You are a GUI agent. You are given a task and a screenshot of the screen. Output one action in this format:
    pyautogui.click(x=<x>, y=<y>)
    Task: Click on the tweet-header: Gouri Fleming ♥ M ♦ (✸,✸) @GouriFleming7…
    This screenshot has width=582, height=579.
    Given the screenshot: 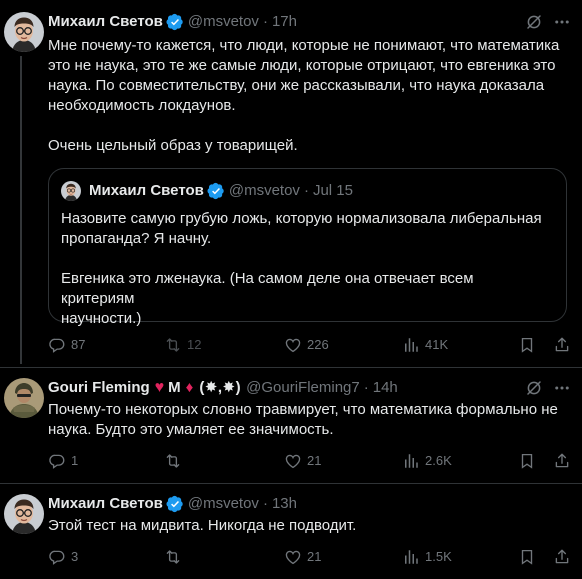 What is the action you would take?
    pyautogui.click(x=223, y=388)
    